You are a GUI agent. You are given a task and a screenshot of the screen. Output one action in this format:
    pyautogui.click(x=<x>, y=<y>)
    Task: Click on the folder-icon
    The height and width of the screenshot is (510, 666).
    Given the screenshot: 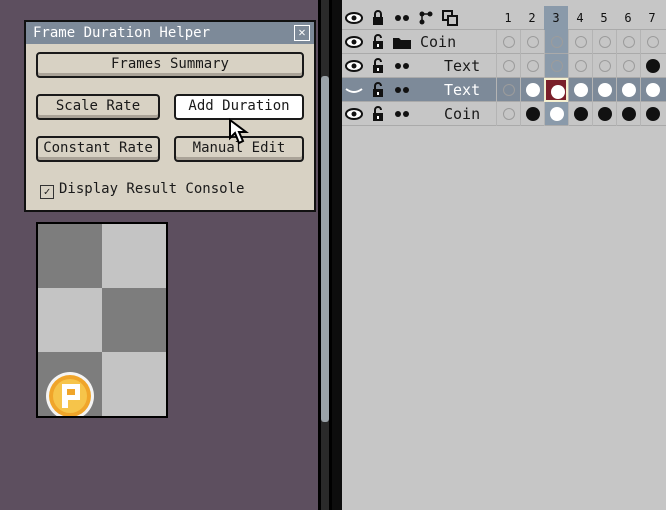 What is the action you would take?
    pyautogui.click(x=402, y=42)
    